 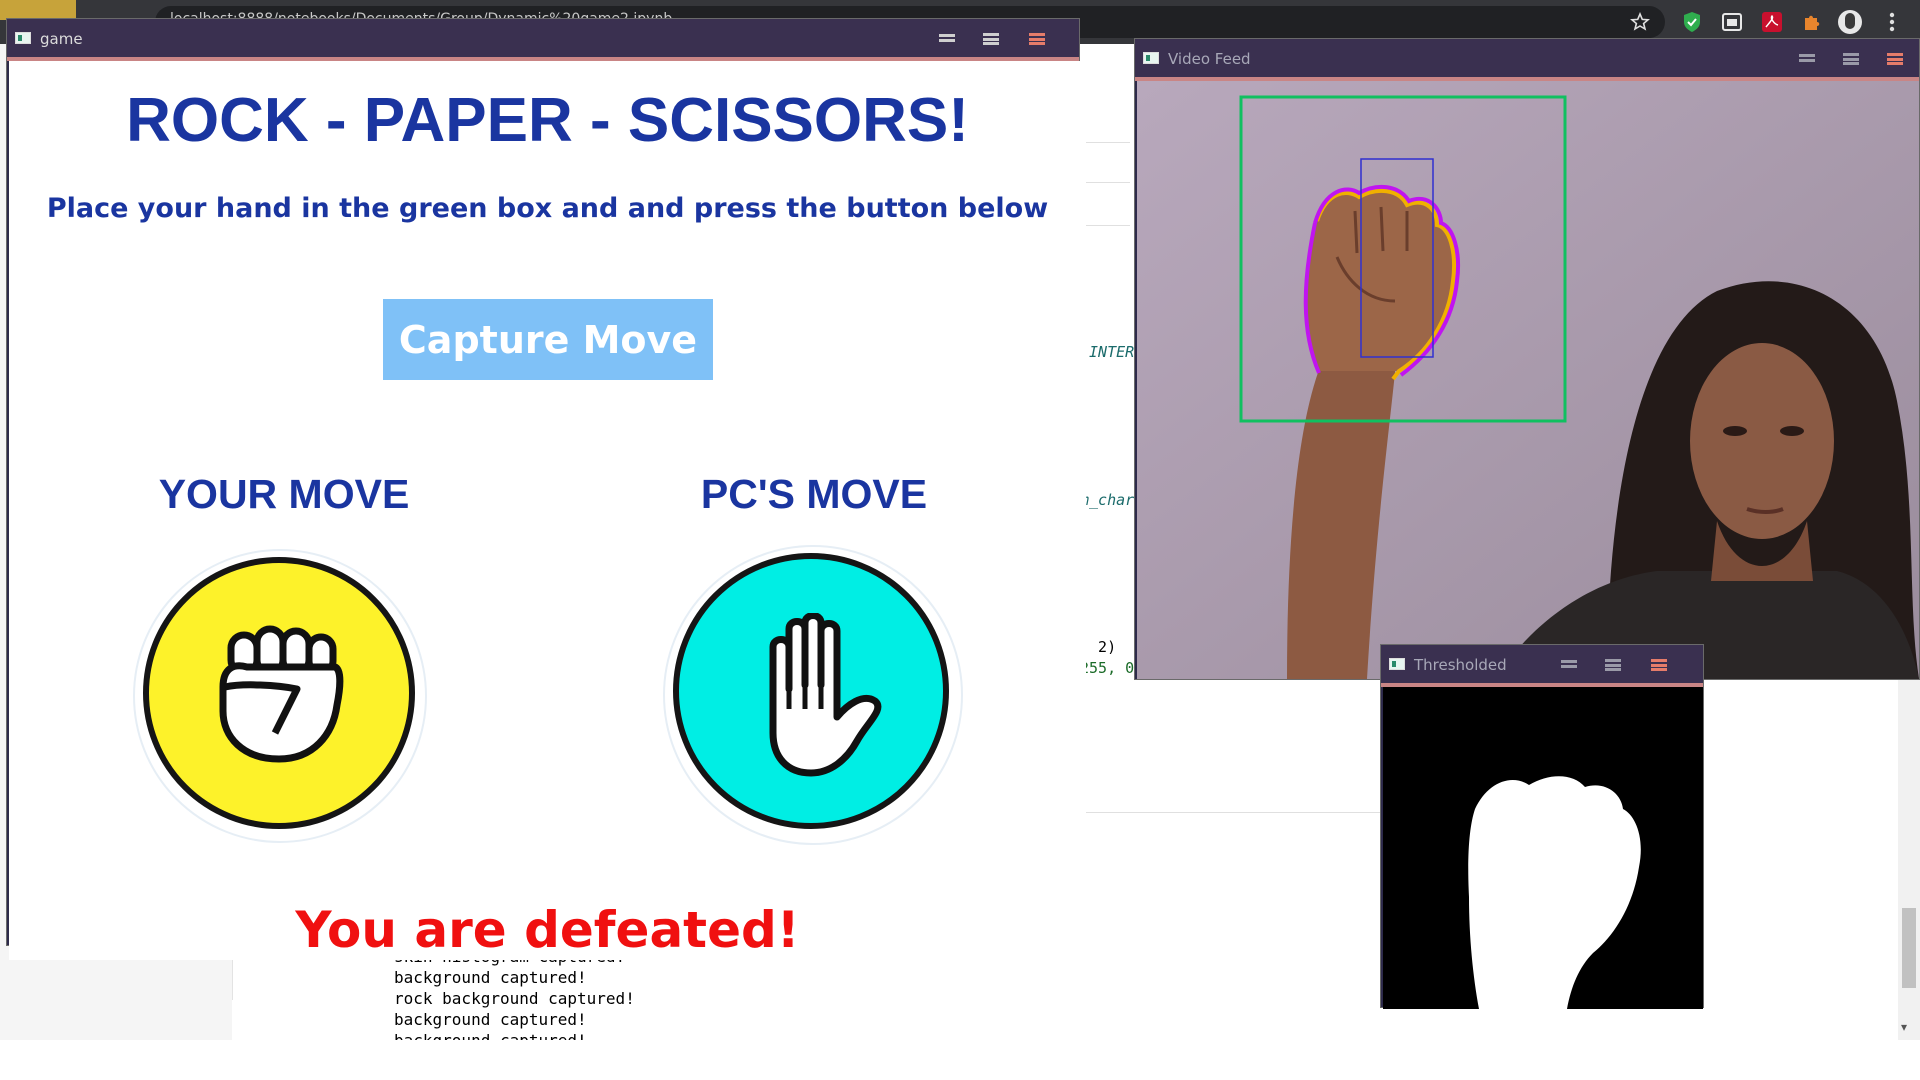 What do you see at coordinates (281, 694) in the screenshot?
I see `rock-fist-icon` at bounding box center [281, 694].